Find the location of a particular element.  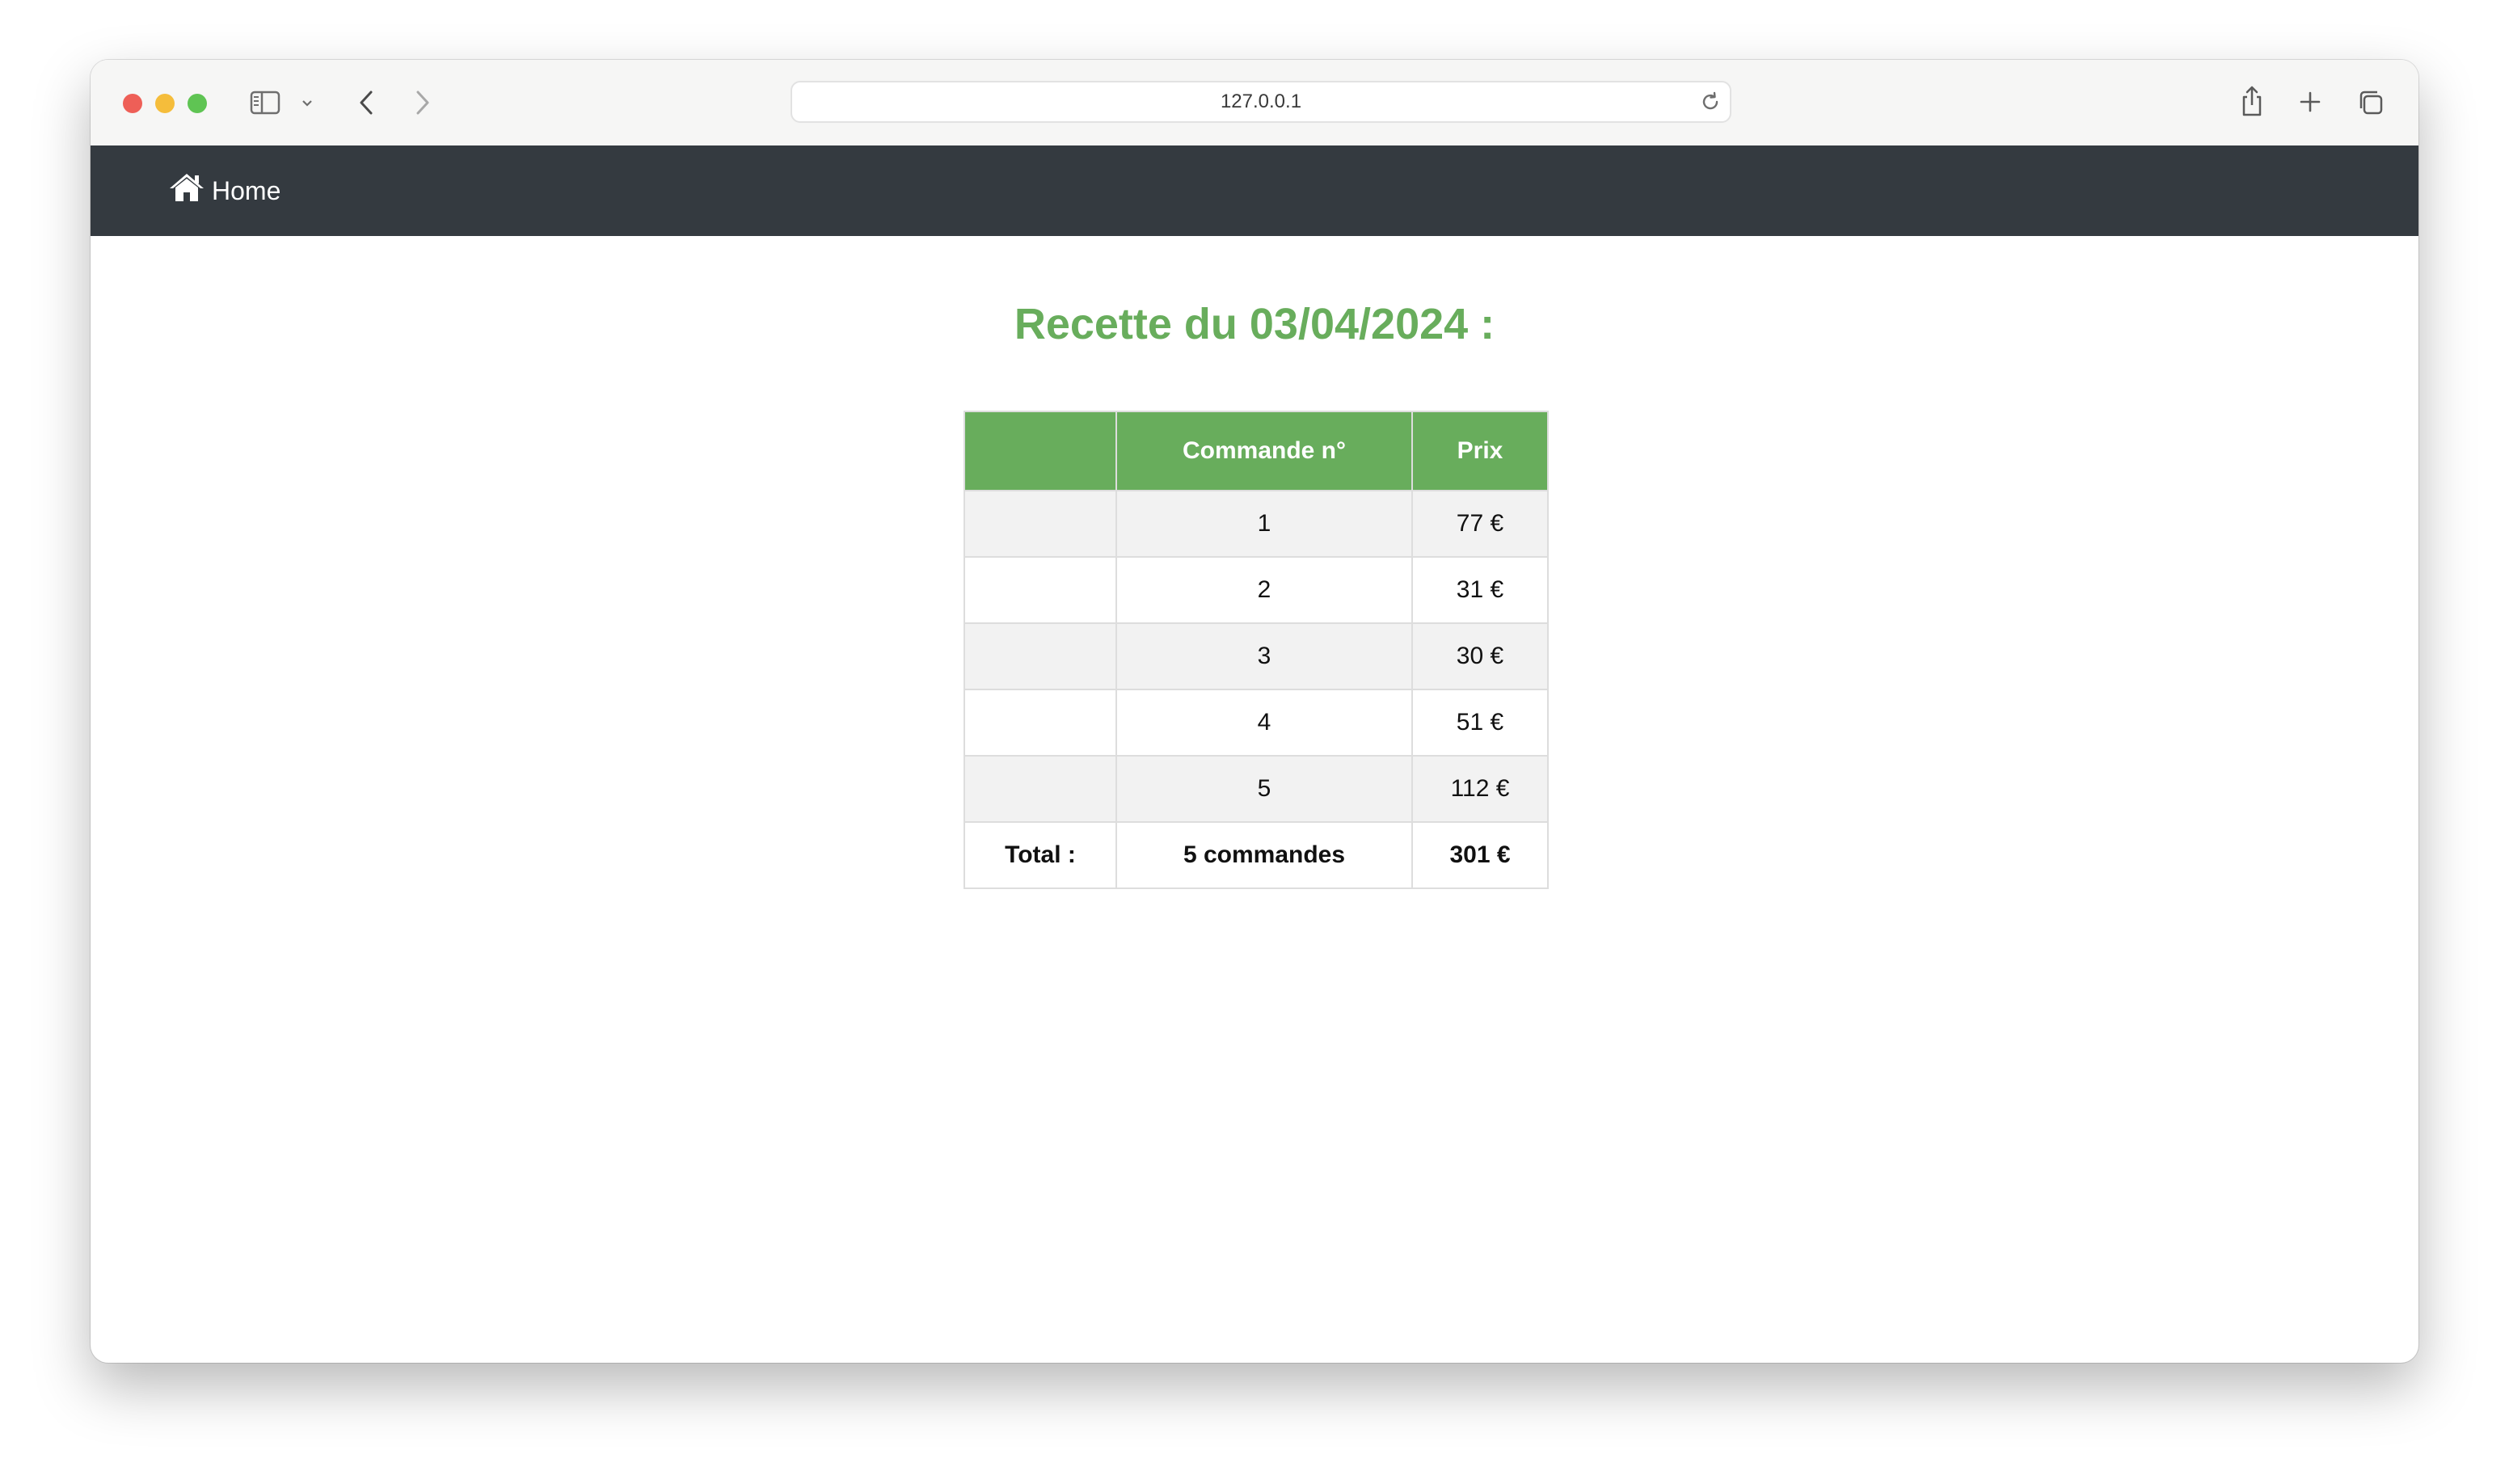

table-row: 4 51 € is located at coordinates (1257, 723).